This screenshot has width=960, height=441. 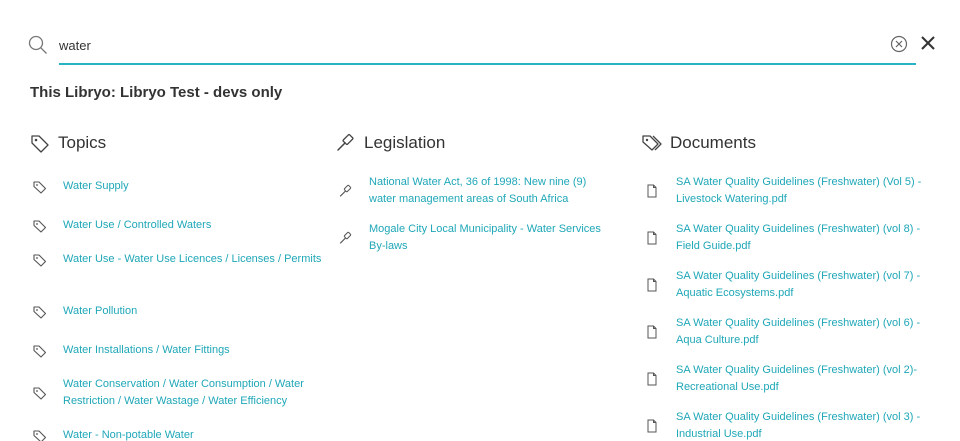 I want to click on clear-search-icon, so click(x=899, y=44).